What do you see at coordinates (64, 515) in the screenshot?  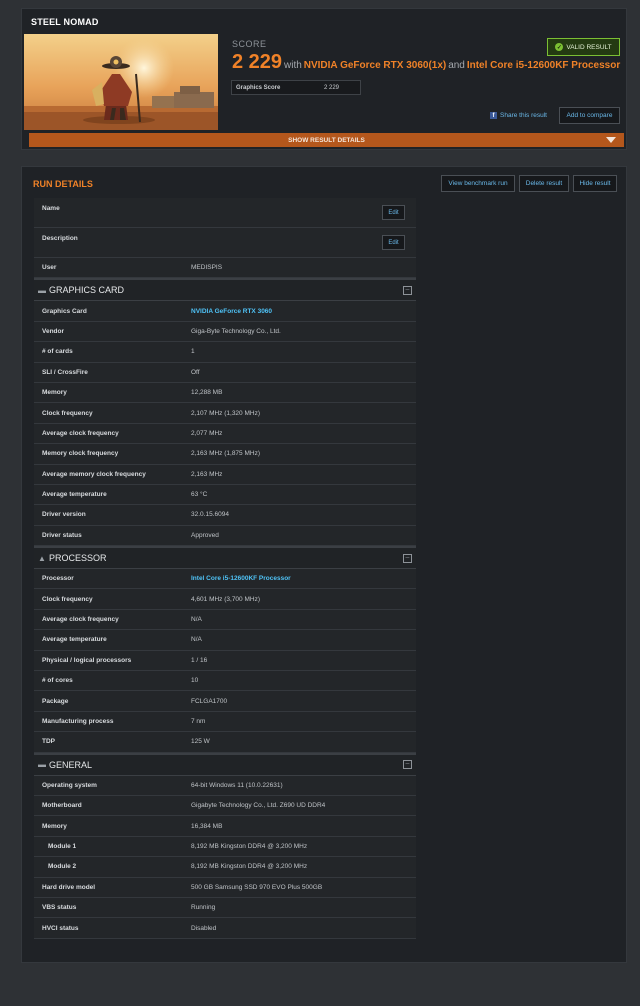 I see `row-label: Driver version` at bounding box center [64, 515].